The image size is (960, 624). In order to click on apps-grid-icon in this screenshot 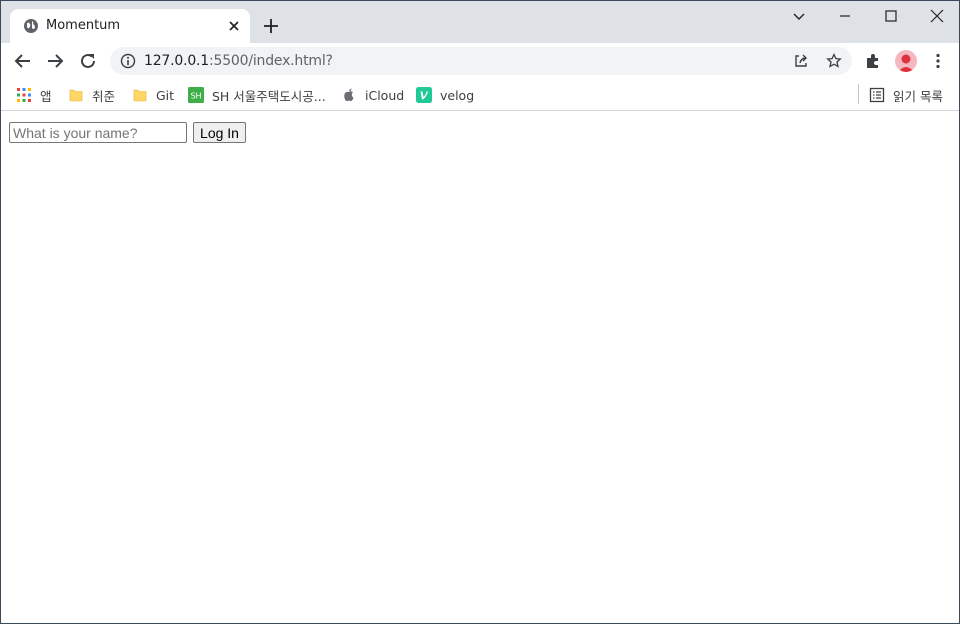, I will do `click(24, 95)`.